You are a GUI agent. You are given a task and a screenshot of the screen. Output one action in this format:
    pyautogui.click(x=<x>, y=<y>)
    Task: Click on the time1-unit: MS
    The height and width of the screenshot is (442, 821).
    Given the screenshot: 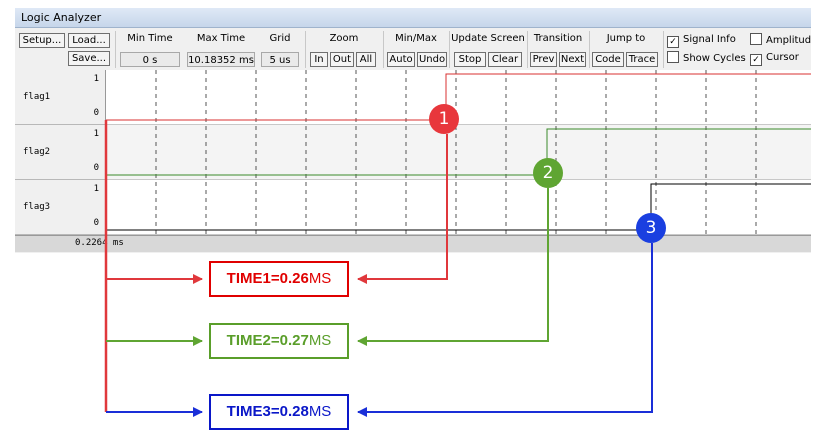 What is the action you would take?
    pyautogui.click(x=320, y=278)
    